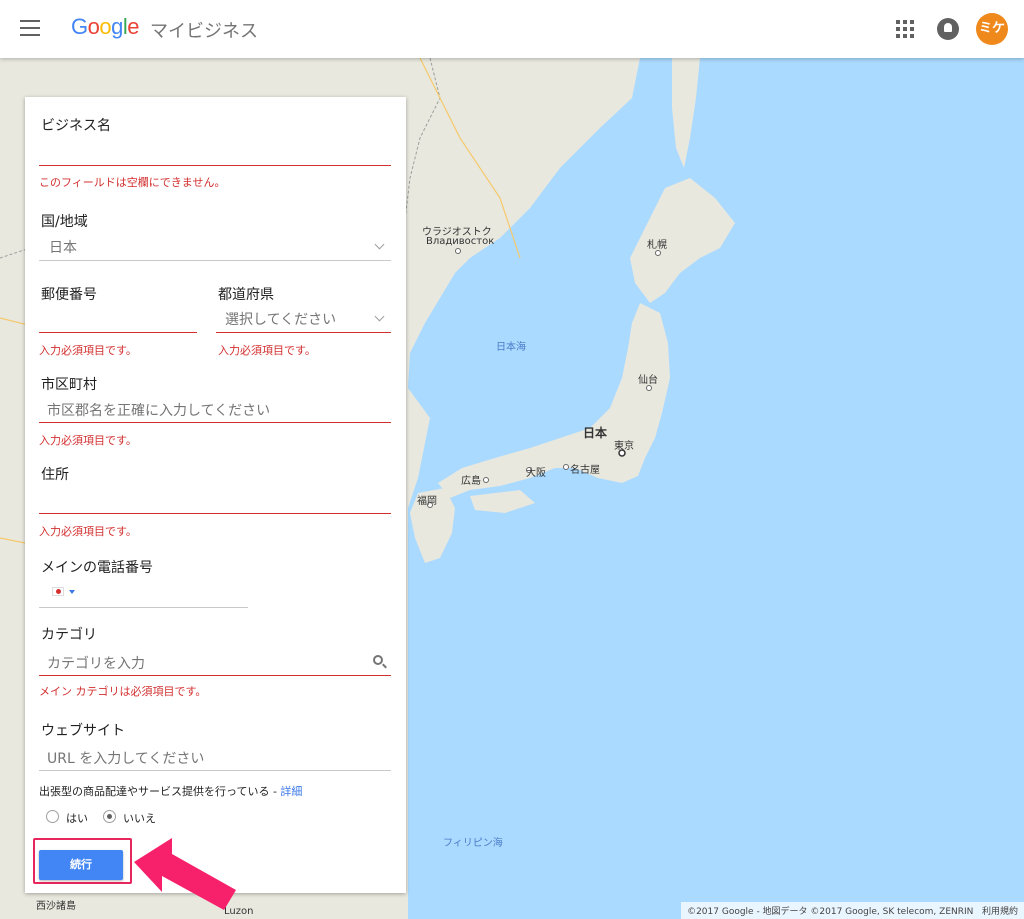 Image resolution: width=1024 pixels, height=919 pixels. Describe the element at coordinates (69, 385) in the screenshot. I see `city-label: 市区町村` at that location.